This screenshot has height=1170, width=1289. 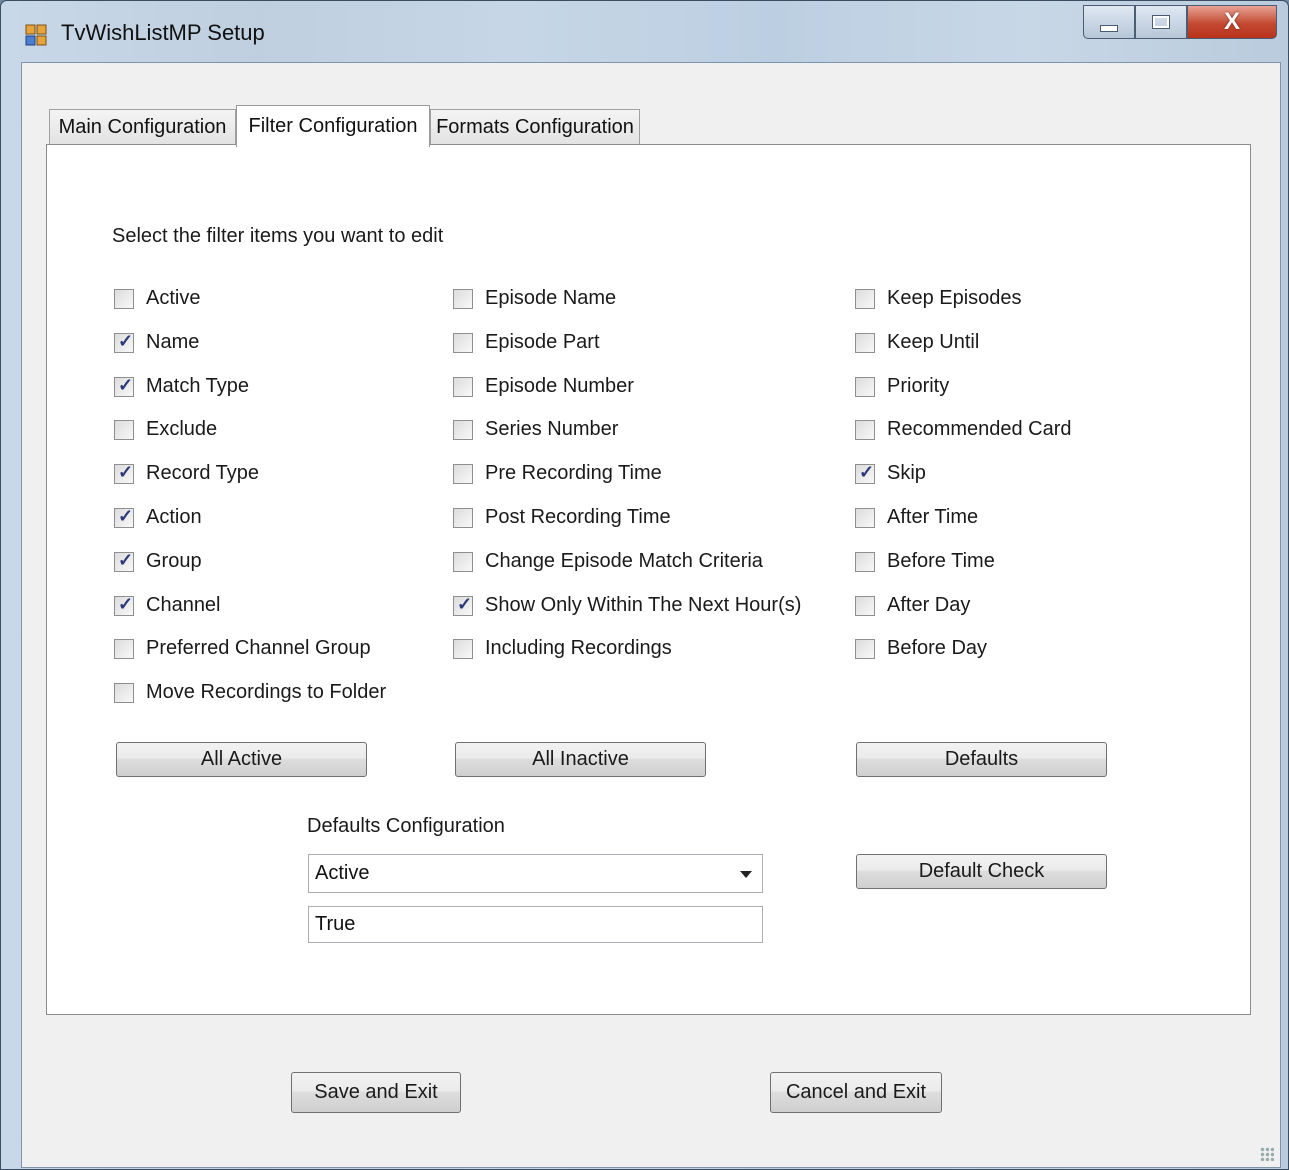 What do you see at coordinates (342, 873) in the screenshot?
I see `defaults-item-select-value: Active` at bounding box center [342, 873].